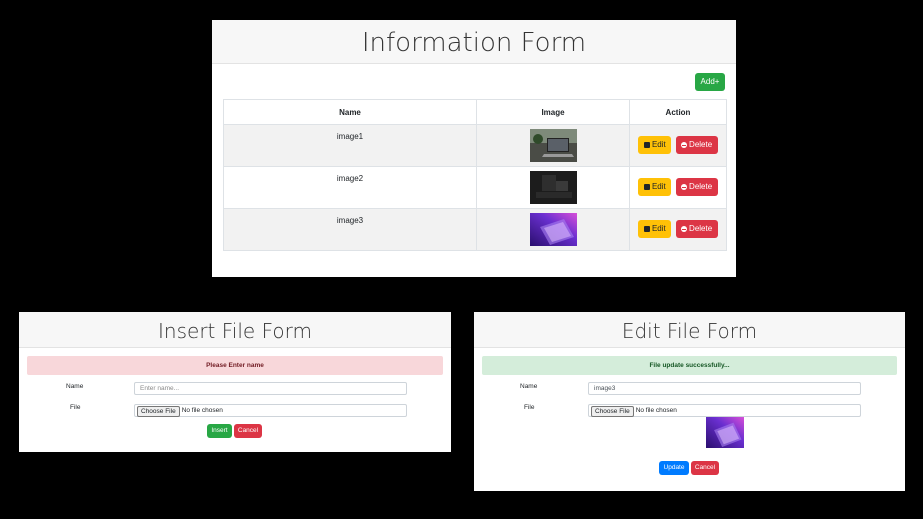  I want to click on add-button: Add+, so click(710, 82).